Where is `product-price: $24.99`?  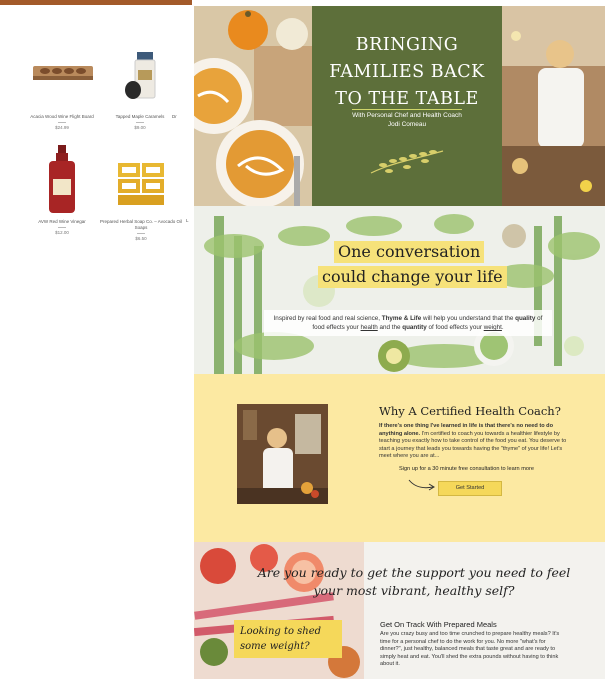 product-price: $24.99 is located at coordinates (62, 127).